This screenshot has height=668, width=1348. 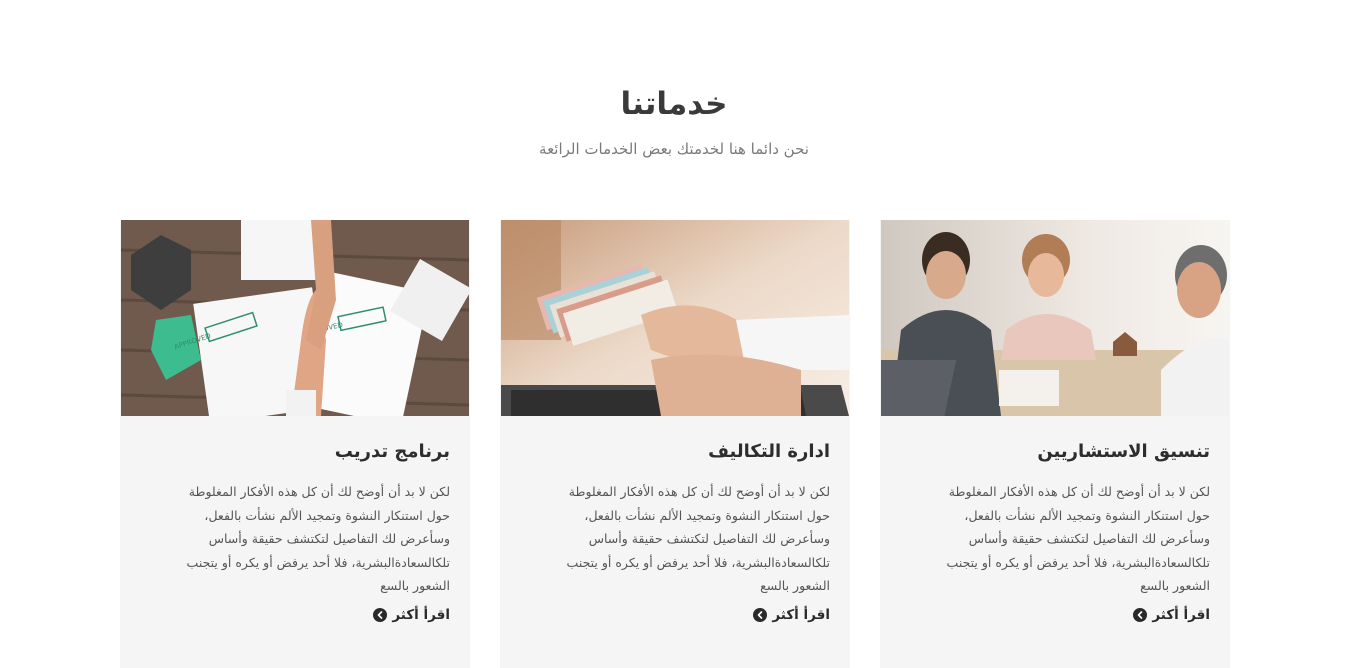 I want to click on handshake-documents-image: APPROVED APPROVED, so click(x=295, y=318).